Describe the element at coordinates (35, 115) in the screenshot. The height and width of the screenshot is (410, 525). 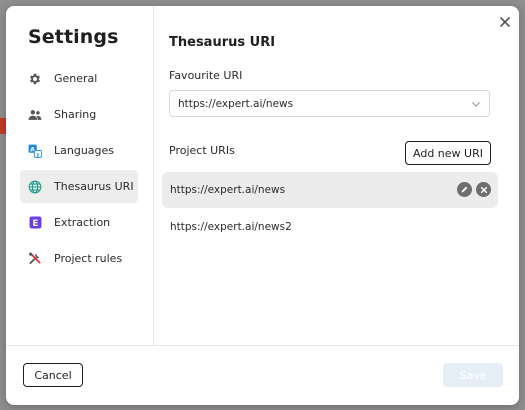
I see `users-icon` at that location.